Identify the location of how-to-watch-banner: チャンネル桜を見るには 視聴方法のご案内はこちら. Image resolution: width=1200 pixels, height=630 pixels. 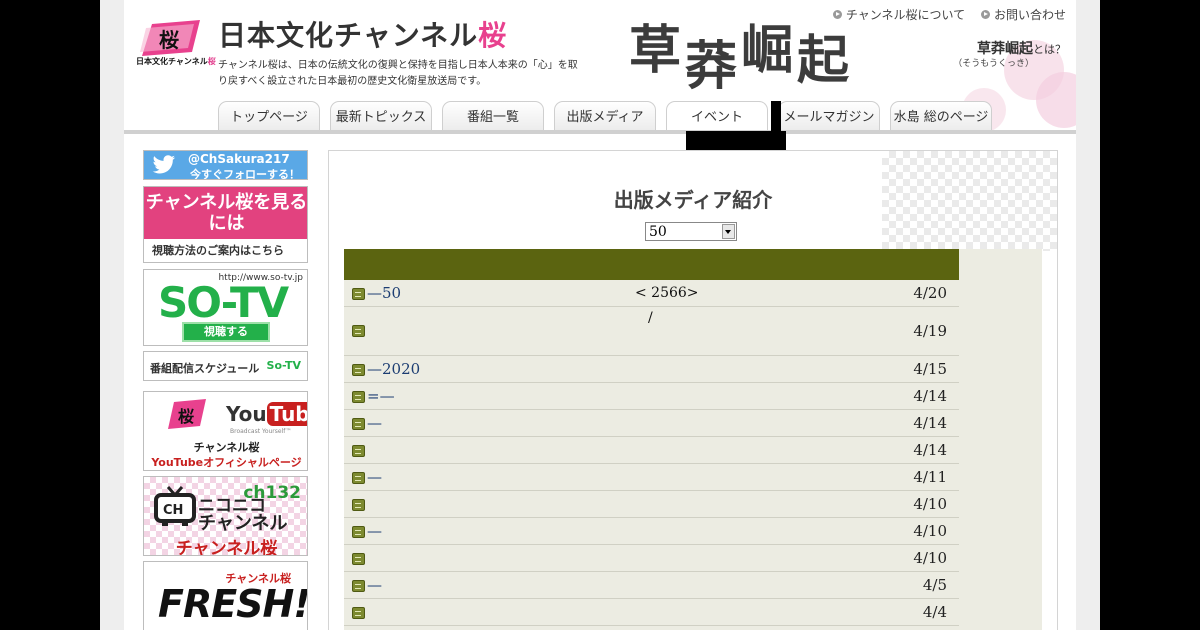
(225, 224).